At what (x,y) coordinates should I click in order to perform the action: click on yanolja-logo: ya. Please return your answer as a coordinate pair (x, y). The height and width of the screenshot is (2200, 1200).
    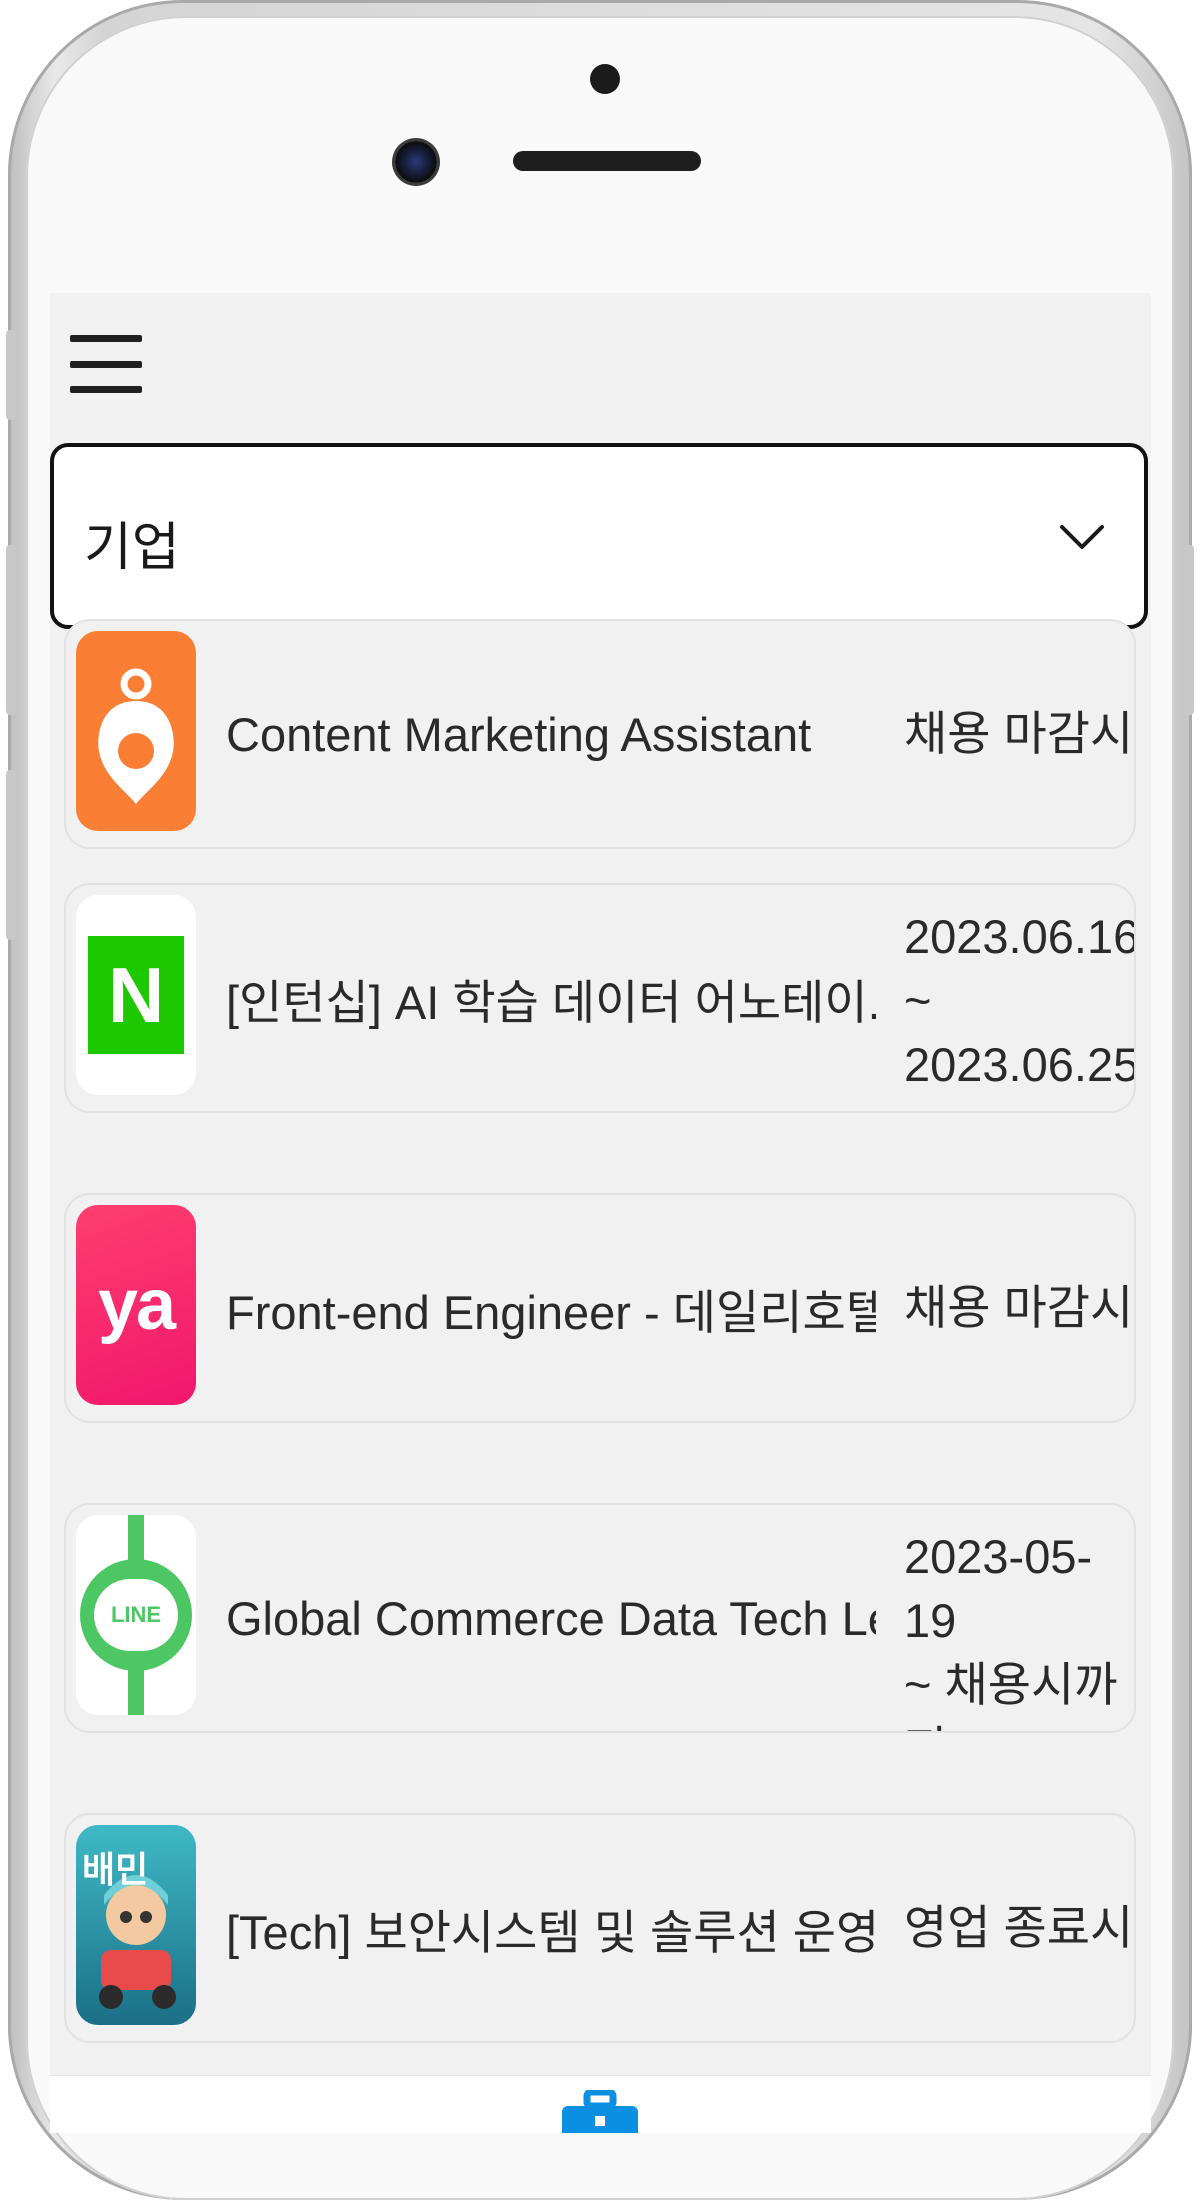
    Looking at the image, I should click on (136, 1305).